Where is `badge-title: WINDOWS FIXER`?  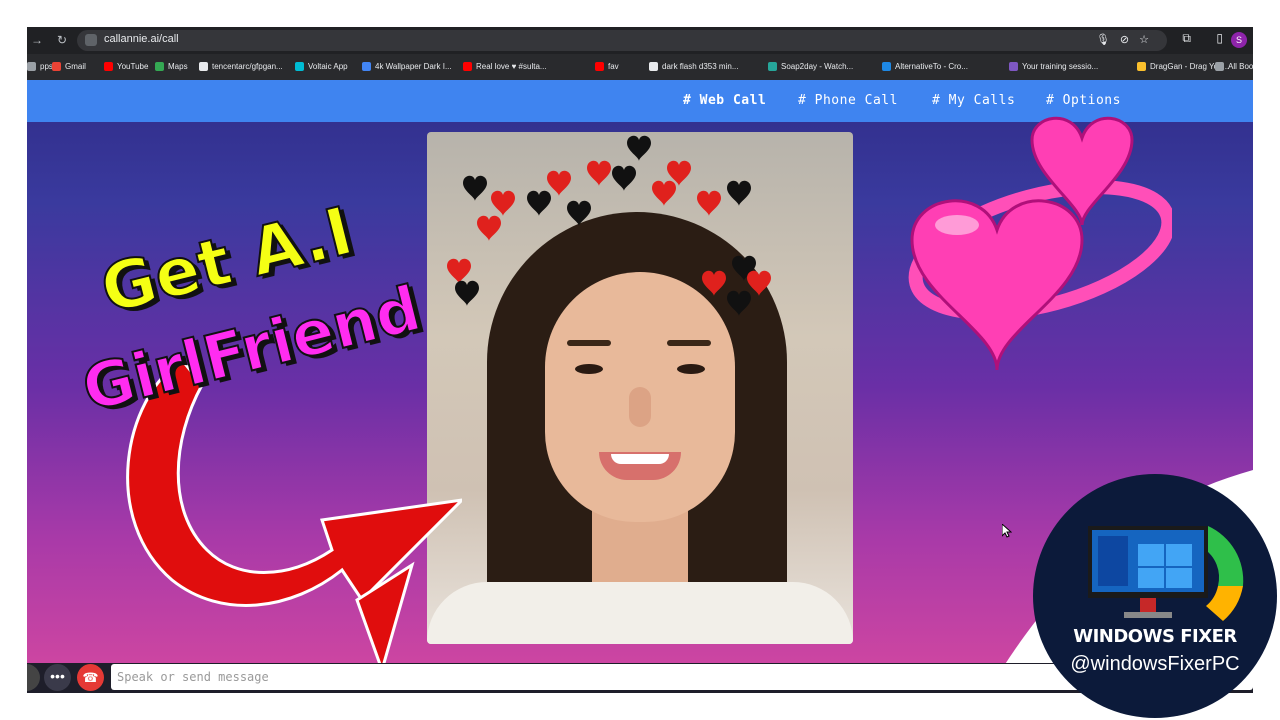
badge-title: WINDOWS FIXER is located at coordinates (1155, 636).